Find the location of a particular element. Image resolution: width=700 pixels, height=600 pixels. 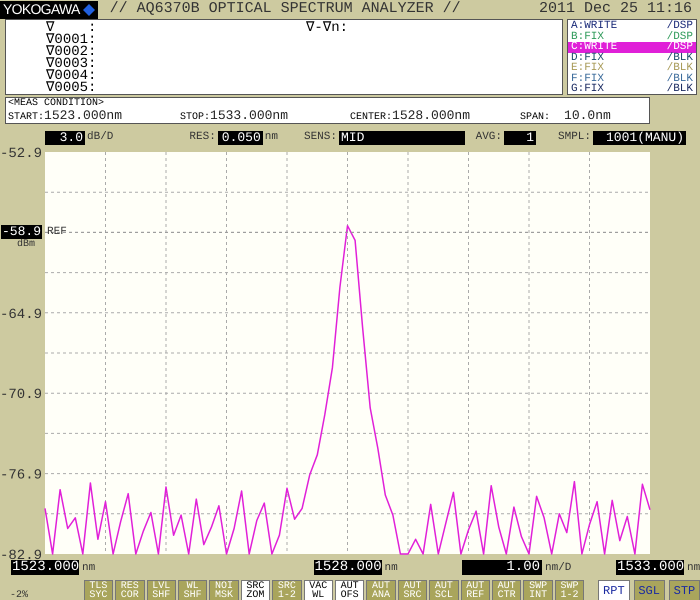

trace-item: C:WRITE /DSP is located at coordinates (632, 47).